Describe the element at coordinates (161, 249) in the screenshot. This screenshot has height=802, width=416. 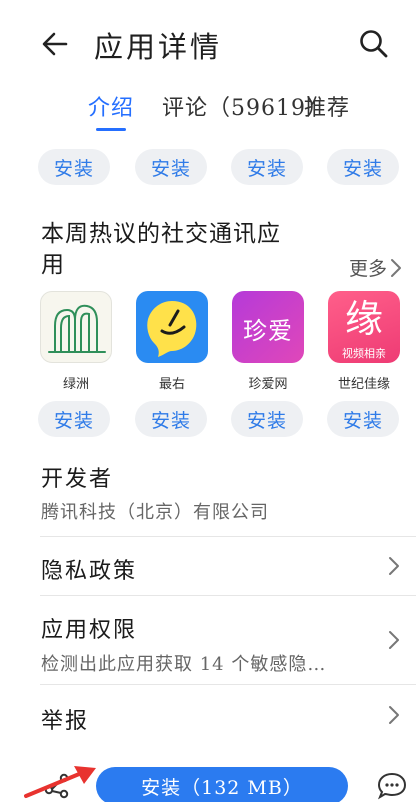
I see `section-title: 本周热议的社交通讯应用` at that location.